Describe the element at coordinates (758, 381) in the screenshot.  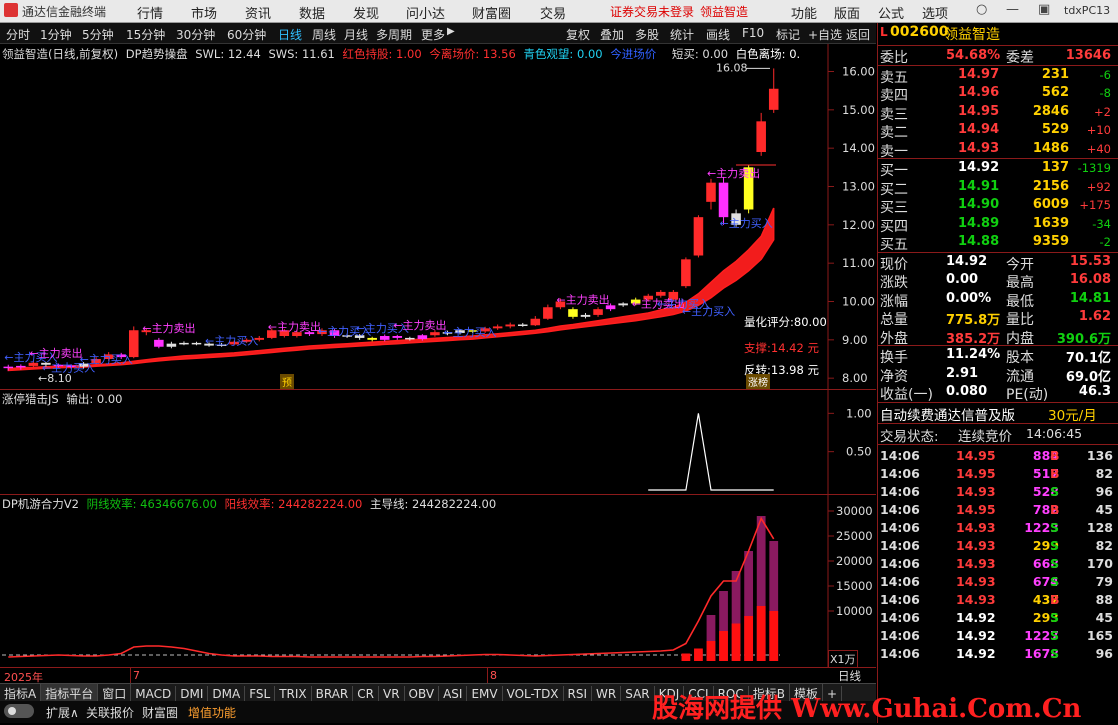
I see `limit-up-badge: 涨榜` at that location.